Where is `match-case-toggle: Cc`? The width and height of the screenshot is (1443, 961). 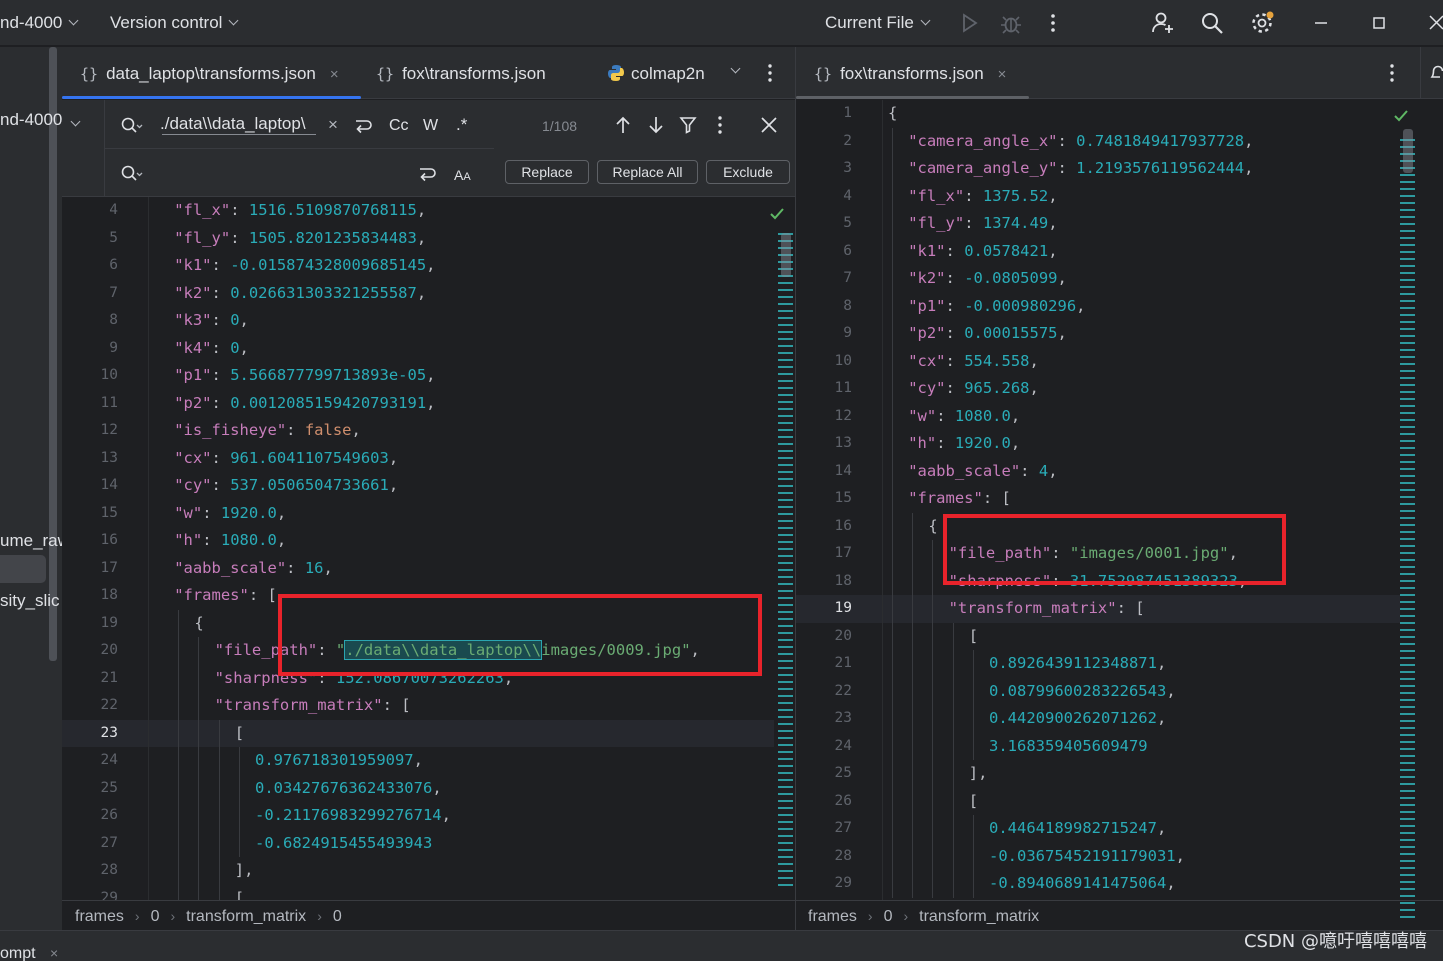 match-case-toggle: Cc is located at coordinates (399, 126).